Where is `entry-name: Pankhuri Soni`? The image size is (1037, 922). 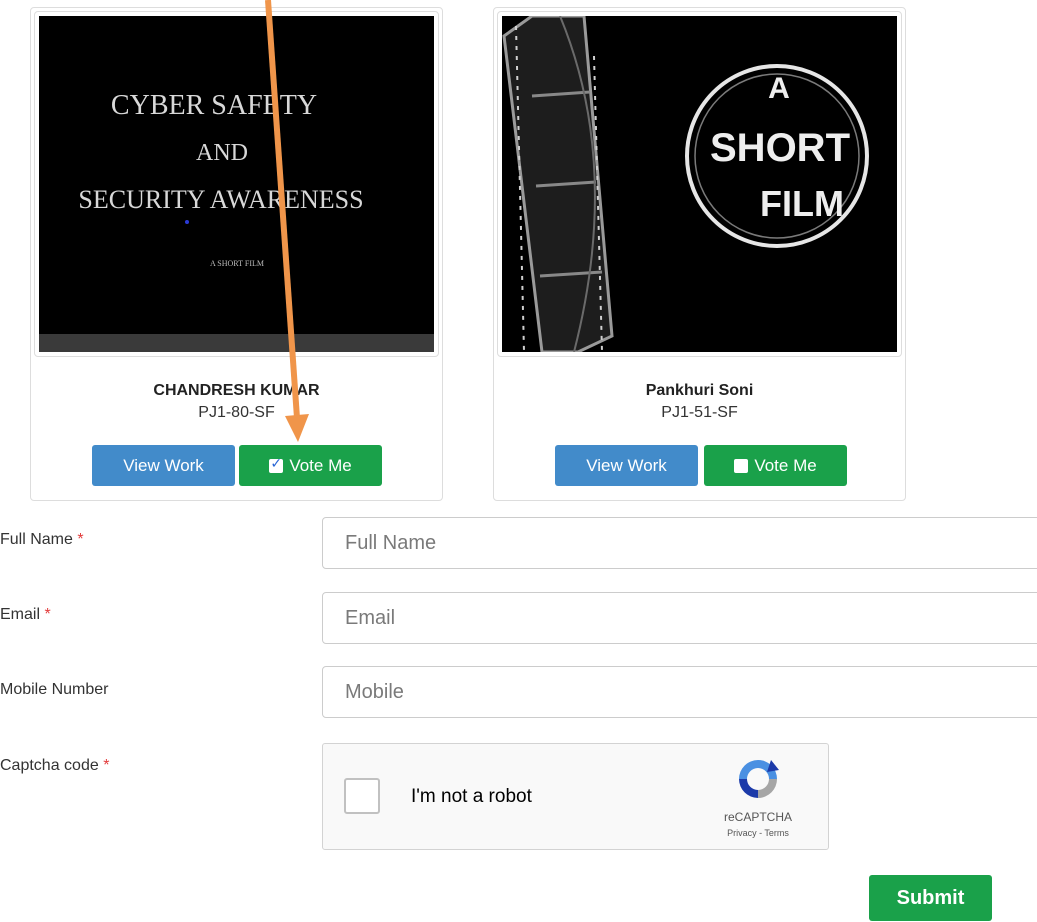
entry-name: Pankhuri Soni is located at coordinates (699, 390).